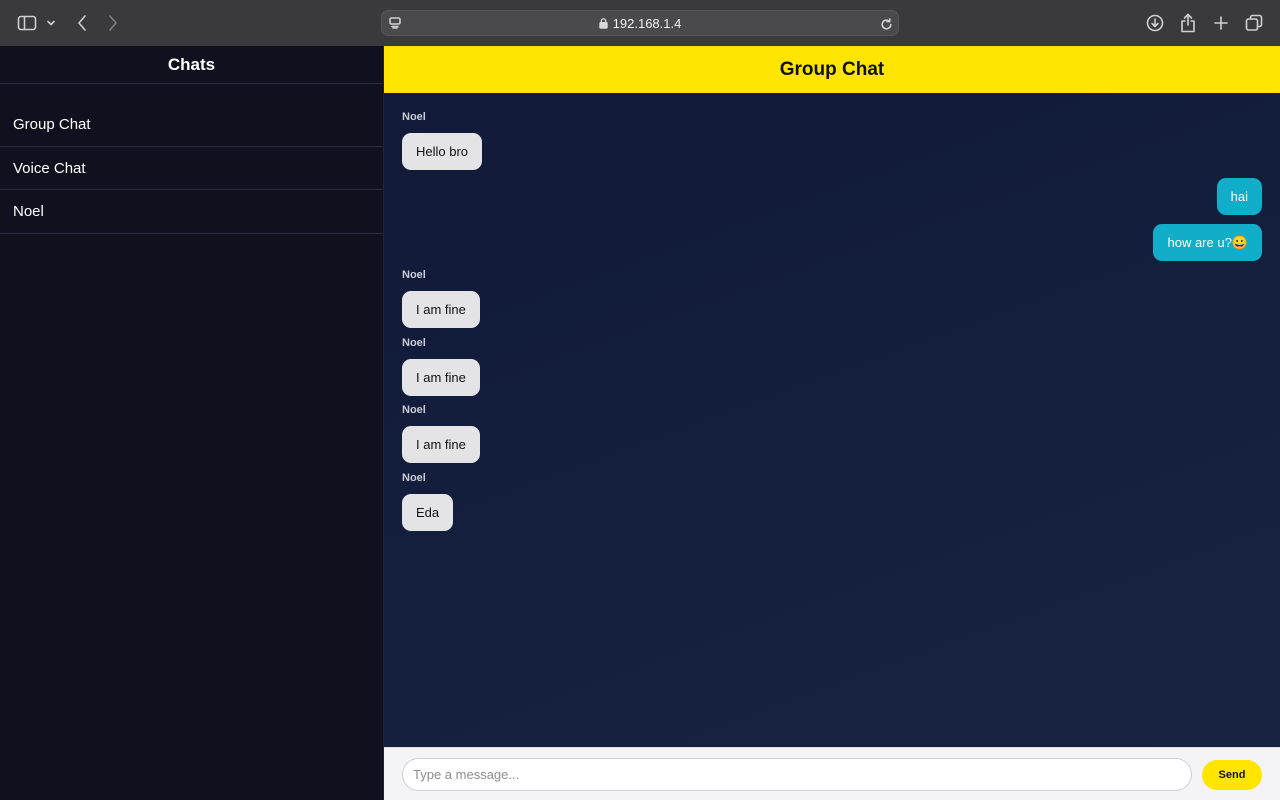 This screenshot has height=800, width=1280. I want to click on share-icon, so click(1188, 23).